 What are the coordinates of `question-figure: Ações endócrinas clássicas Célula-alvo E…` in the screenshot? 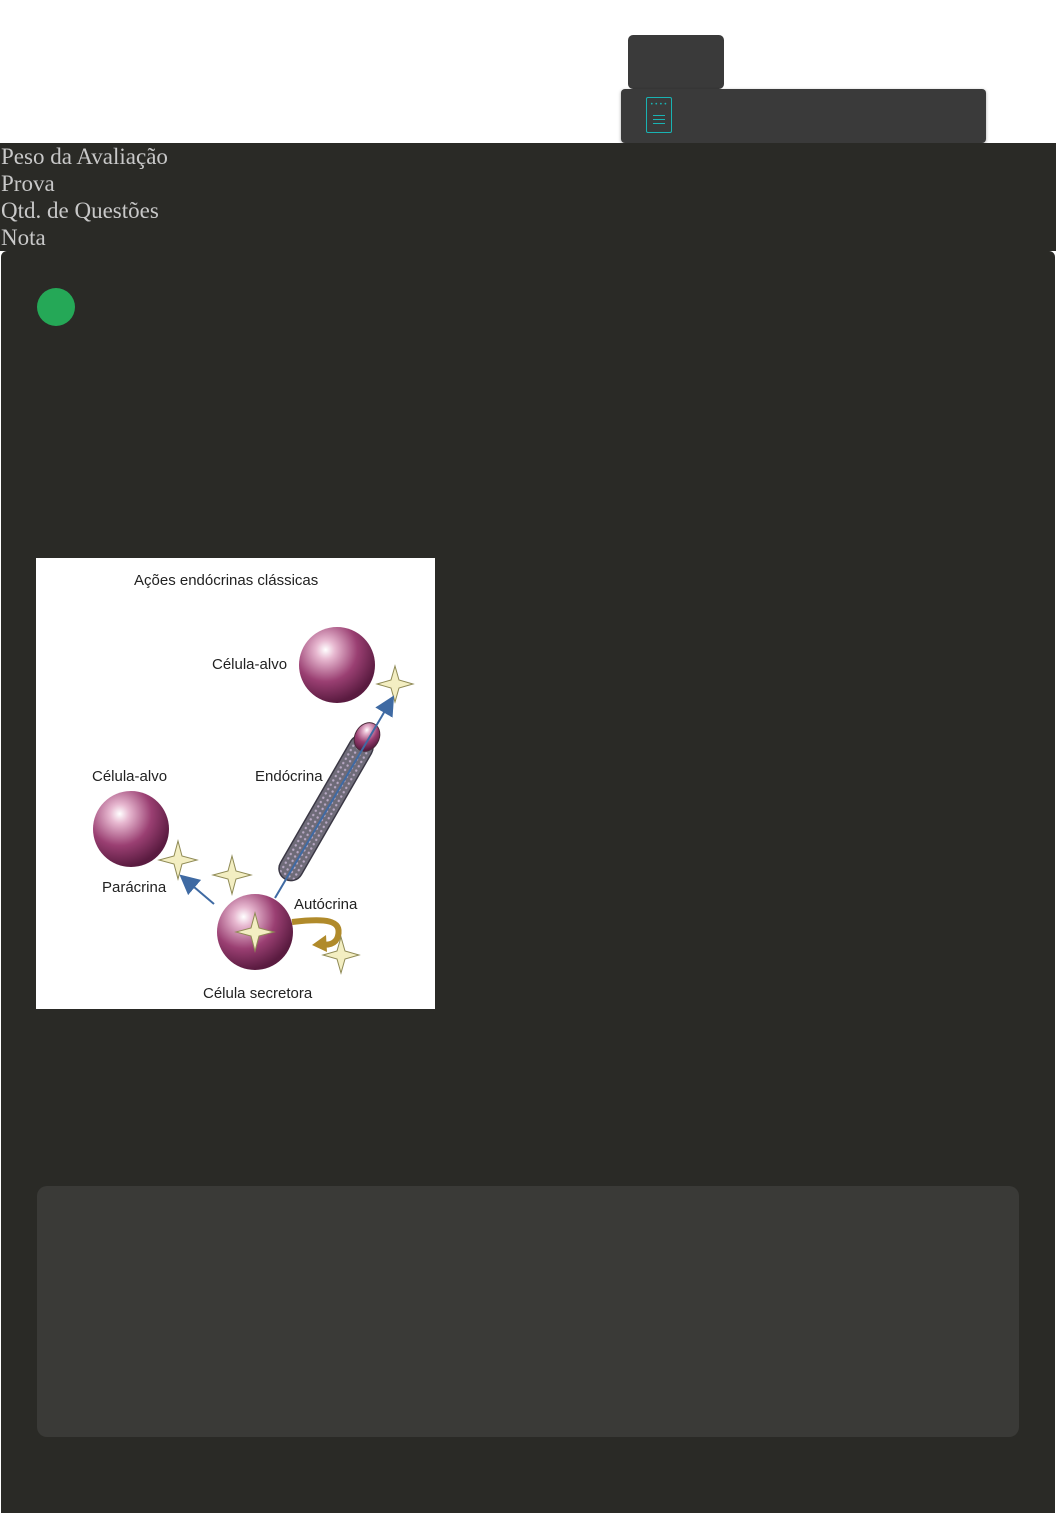 It's located at (235, 783).